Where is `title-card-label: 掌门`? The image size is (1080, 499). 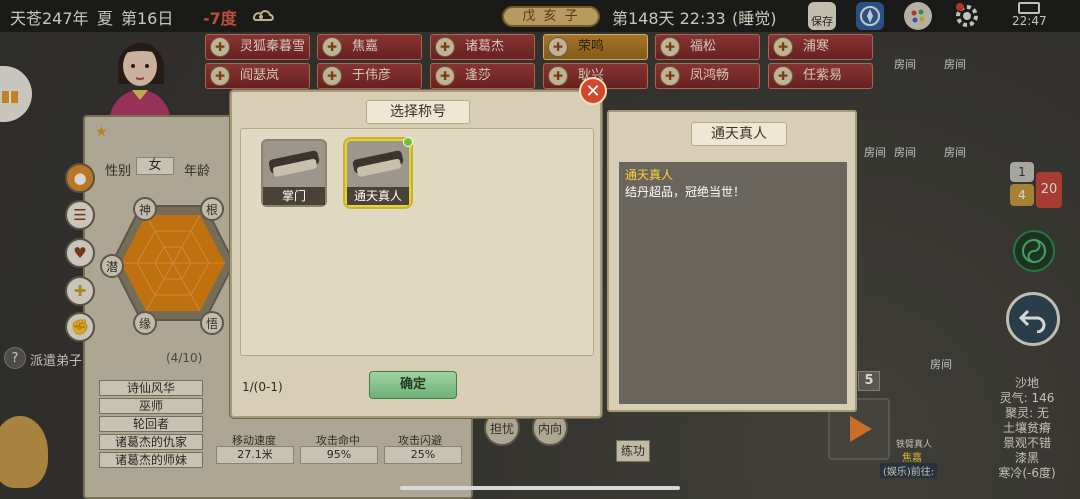
title-card-label: 掌门 is located at coordinates (294, 196).